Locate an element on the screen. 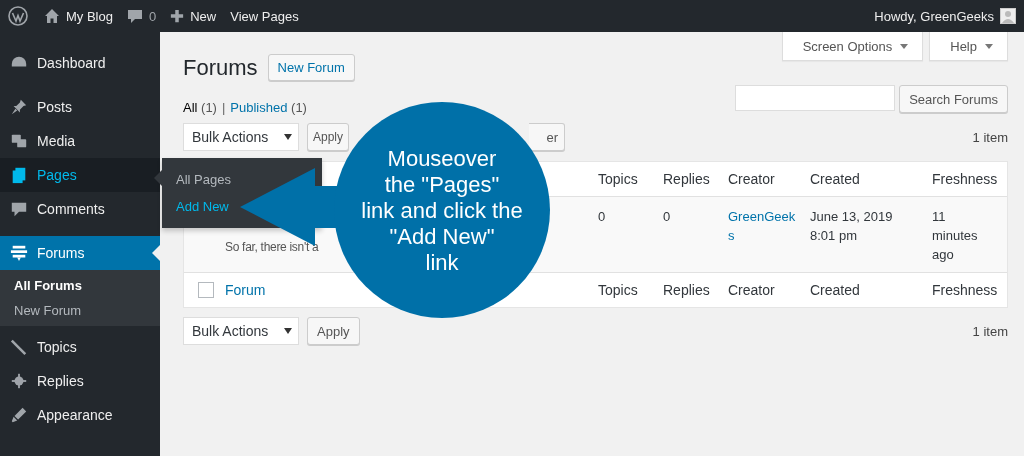 The width and height of the screenshot is (1024, 456). submenu-item: New Forum is located at coordinates (80, 310).